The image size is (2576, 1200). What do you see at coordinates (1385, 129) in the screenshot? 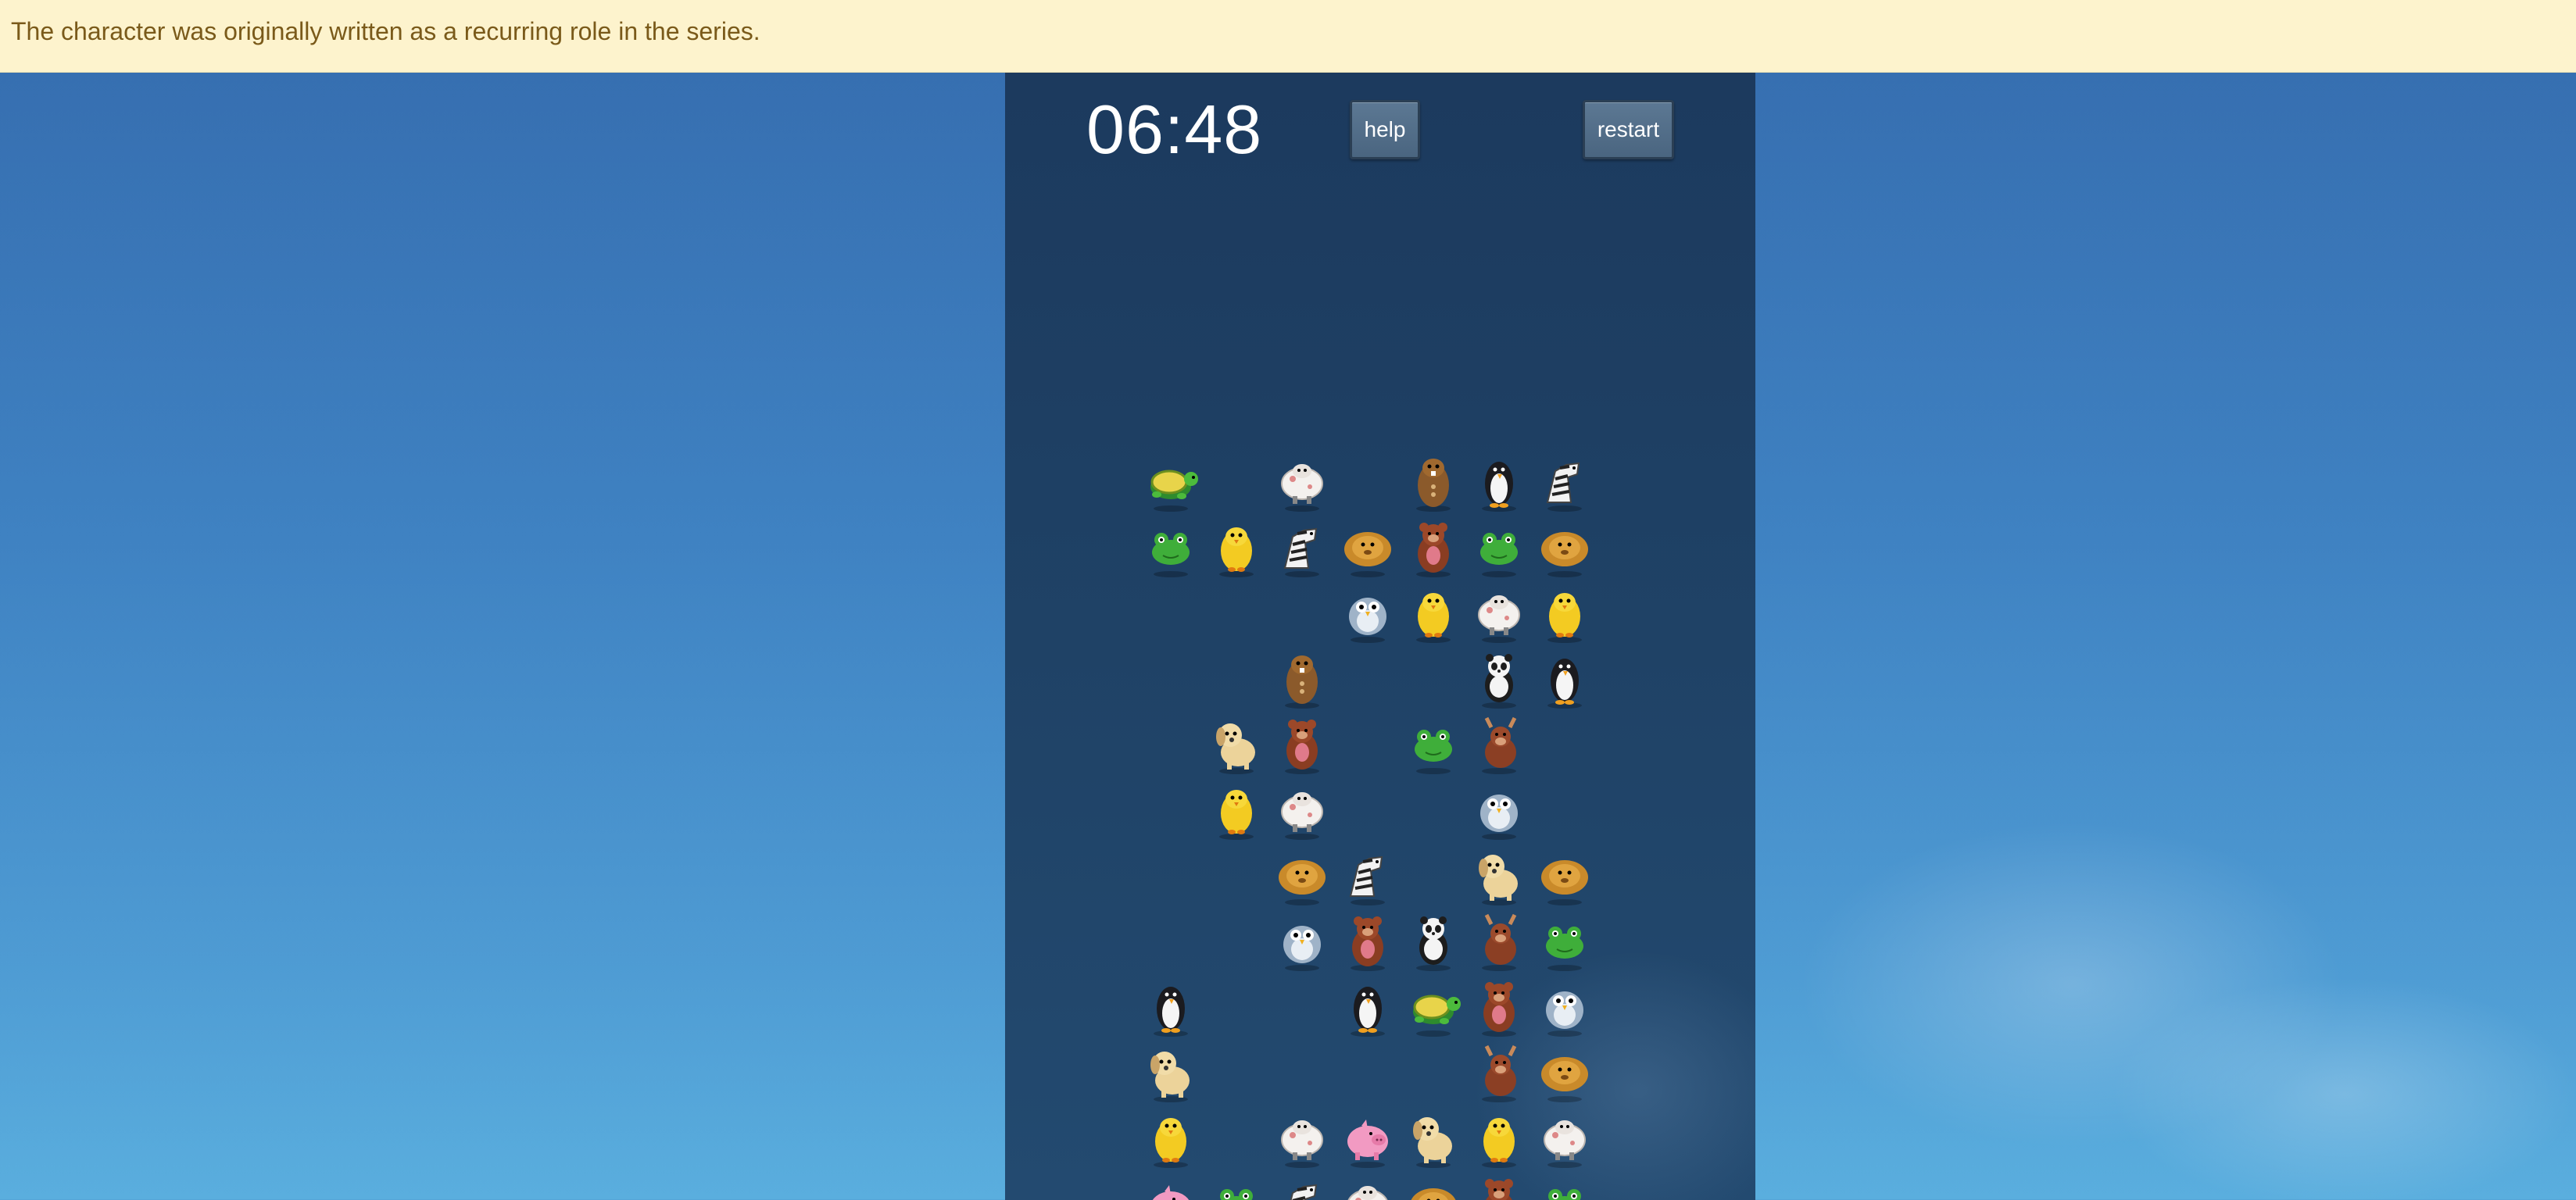
I see `help-button: help` at bounding box center [1385, 129].